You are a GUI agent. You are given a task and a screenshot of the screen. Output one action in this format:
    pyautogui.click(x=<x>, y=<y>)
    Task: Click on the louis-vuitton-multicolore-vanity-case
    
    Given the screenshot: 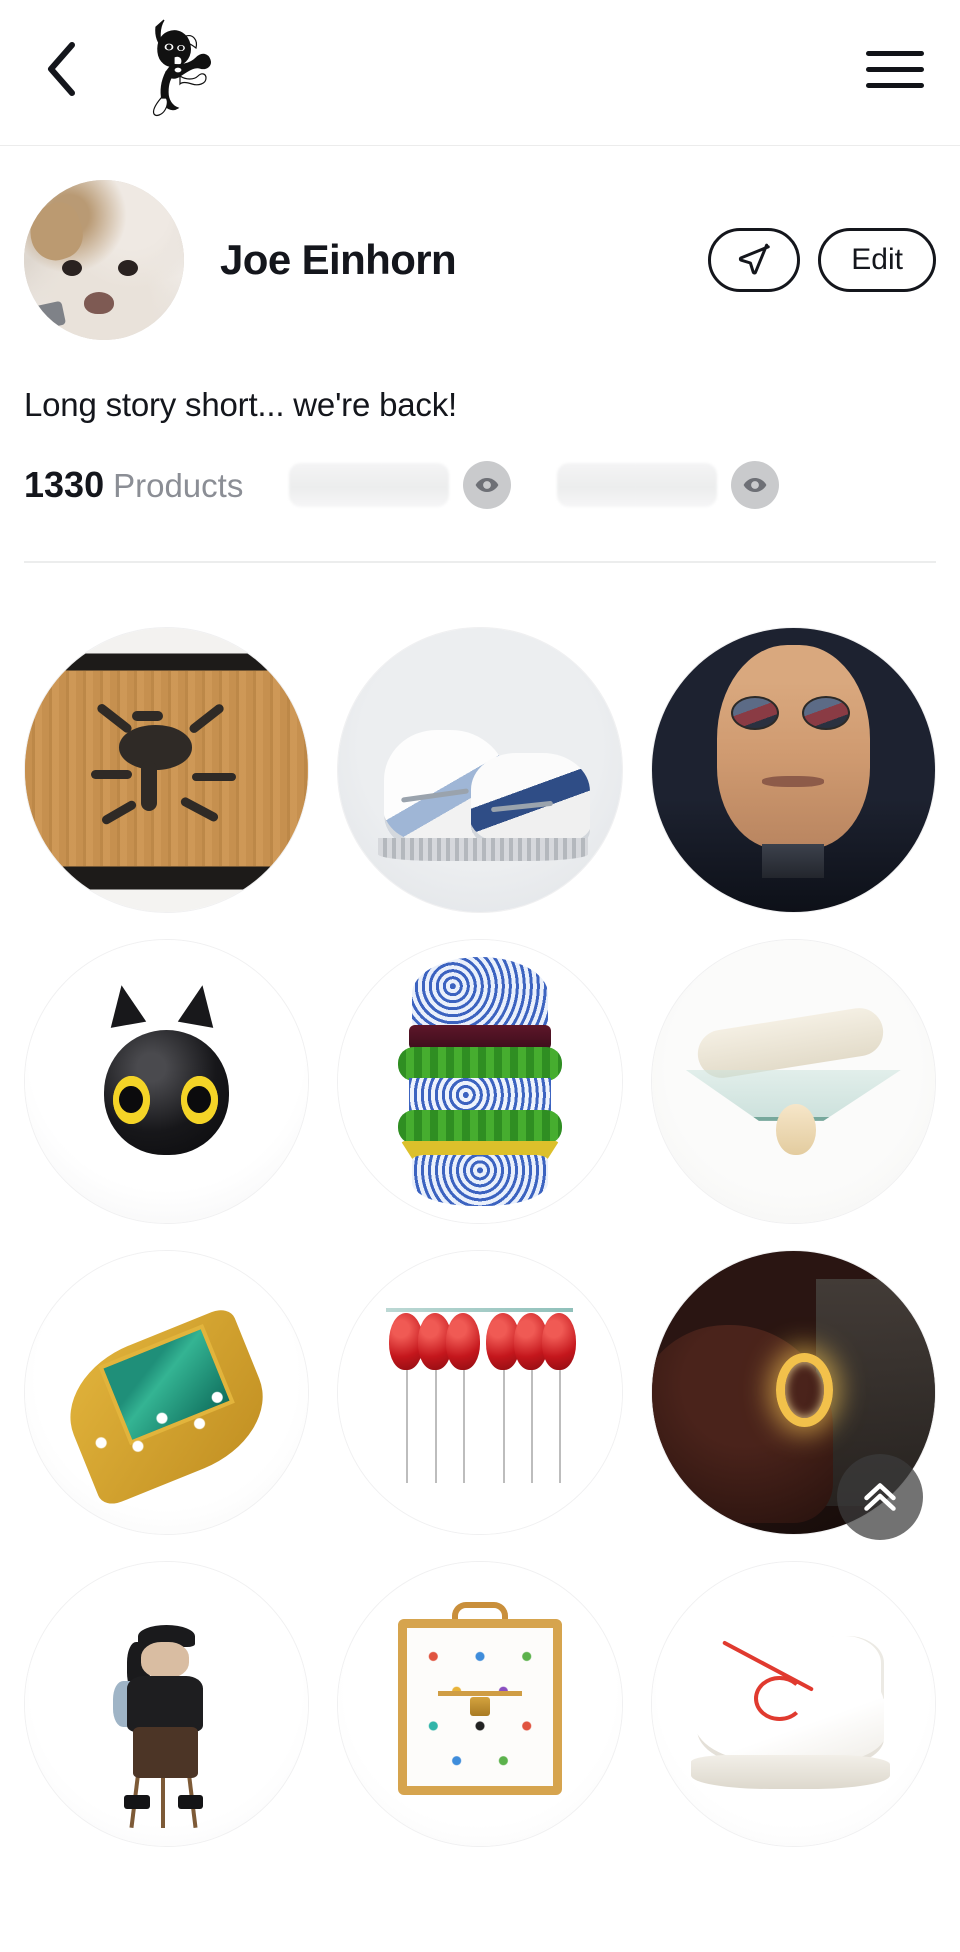 What is the action you would take?
    pyautogui.click(x=480, y=1704)
    